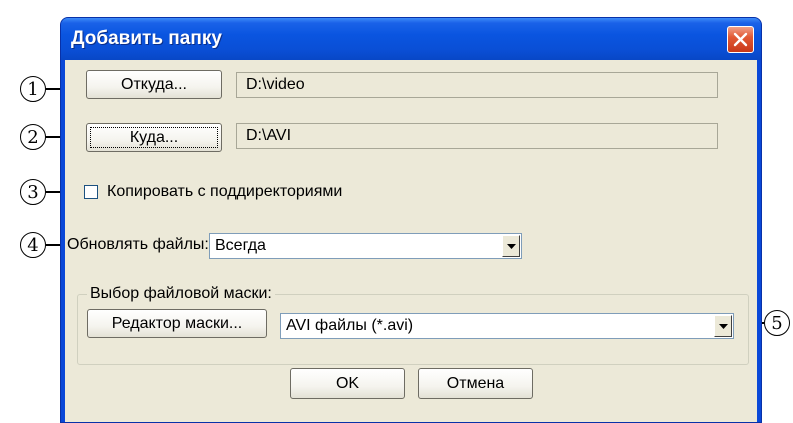  What do you see at coordinates (411, 39) in the screenshot?
I see `title-bar: Добавить папку` at bounding box center [411, 39].